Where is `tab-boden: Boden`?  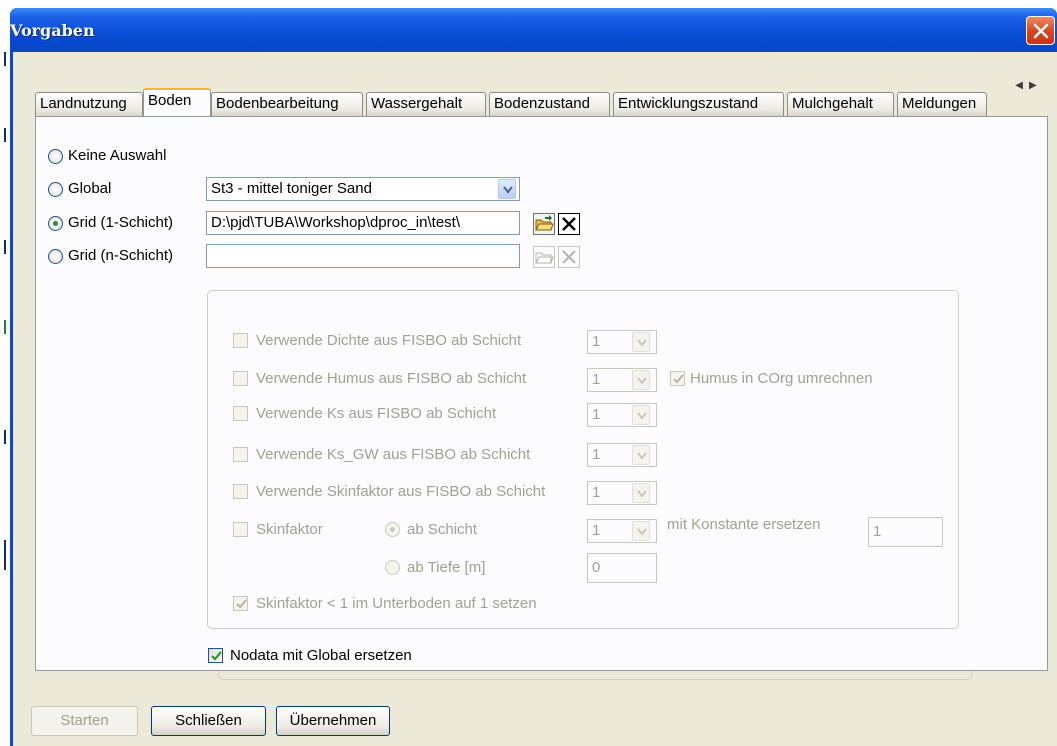 tab-boden: Boden is located at coordinates (177, 102).